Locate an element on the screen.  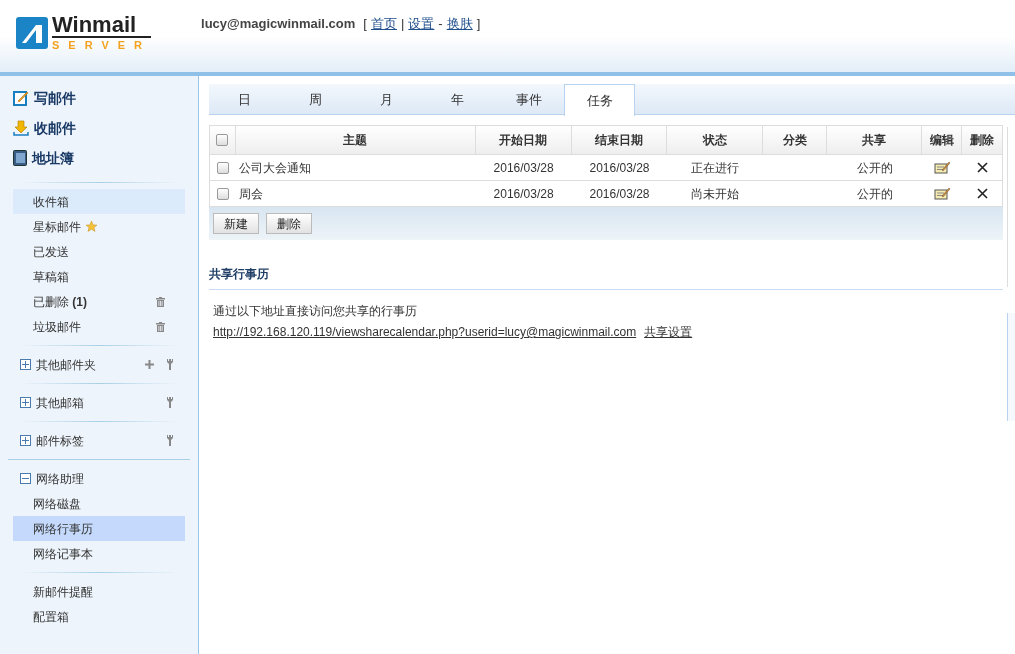
download-arrow-icon is located at coordinates (21, 128).